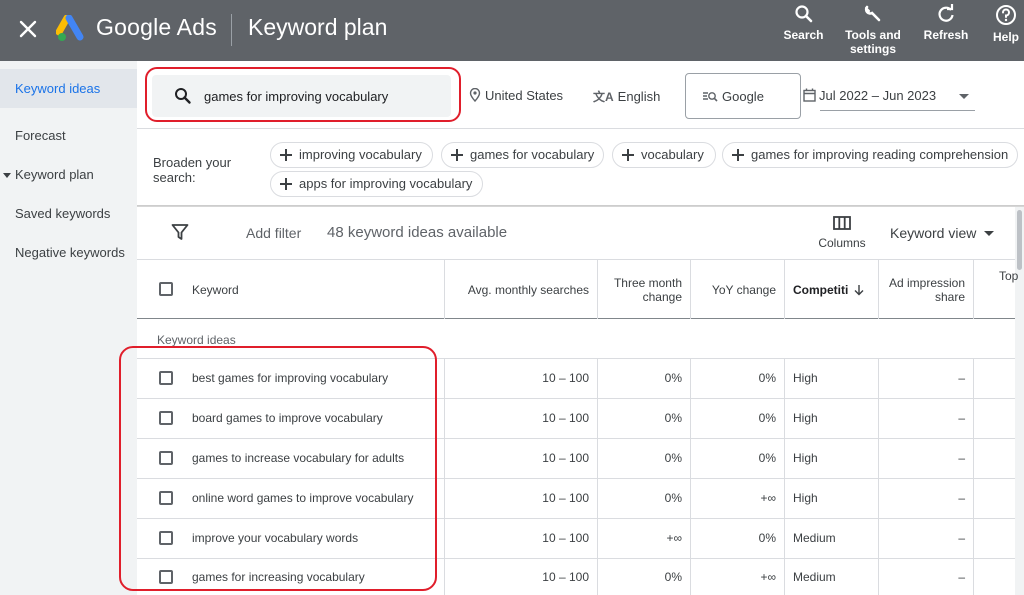  What do you see at coordinates (1019, 240) in the screenshot?
I see `scrollbar-thumb` at bounding box center [1019, 240].